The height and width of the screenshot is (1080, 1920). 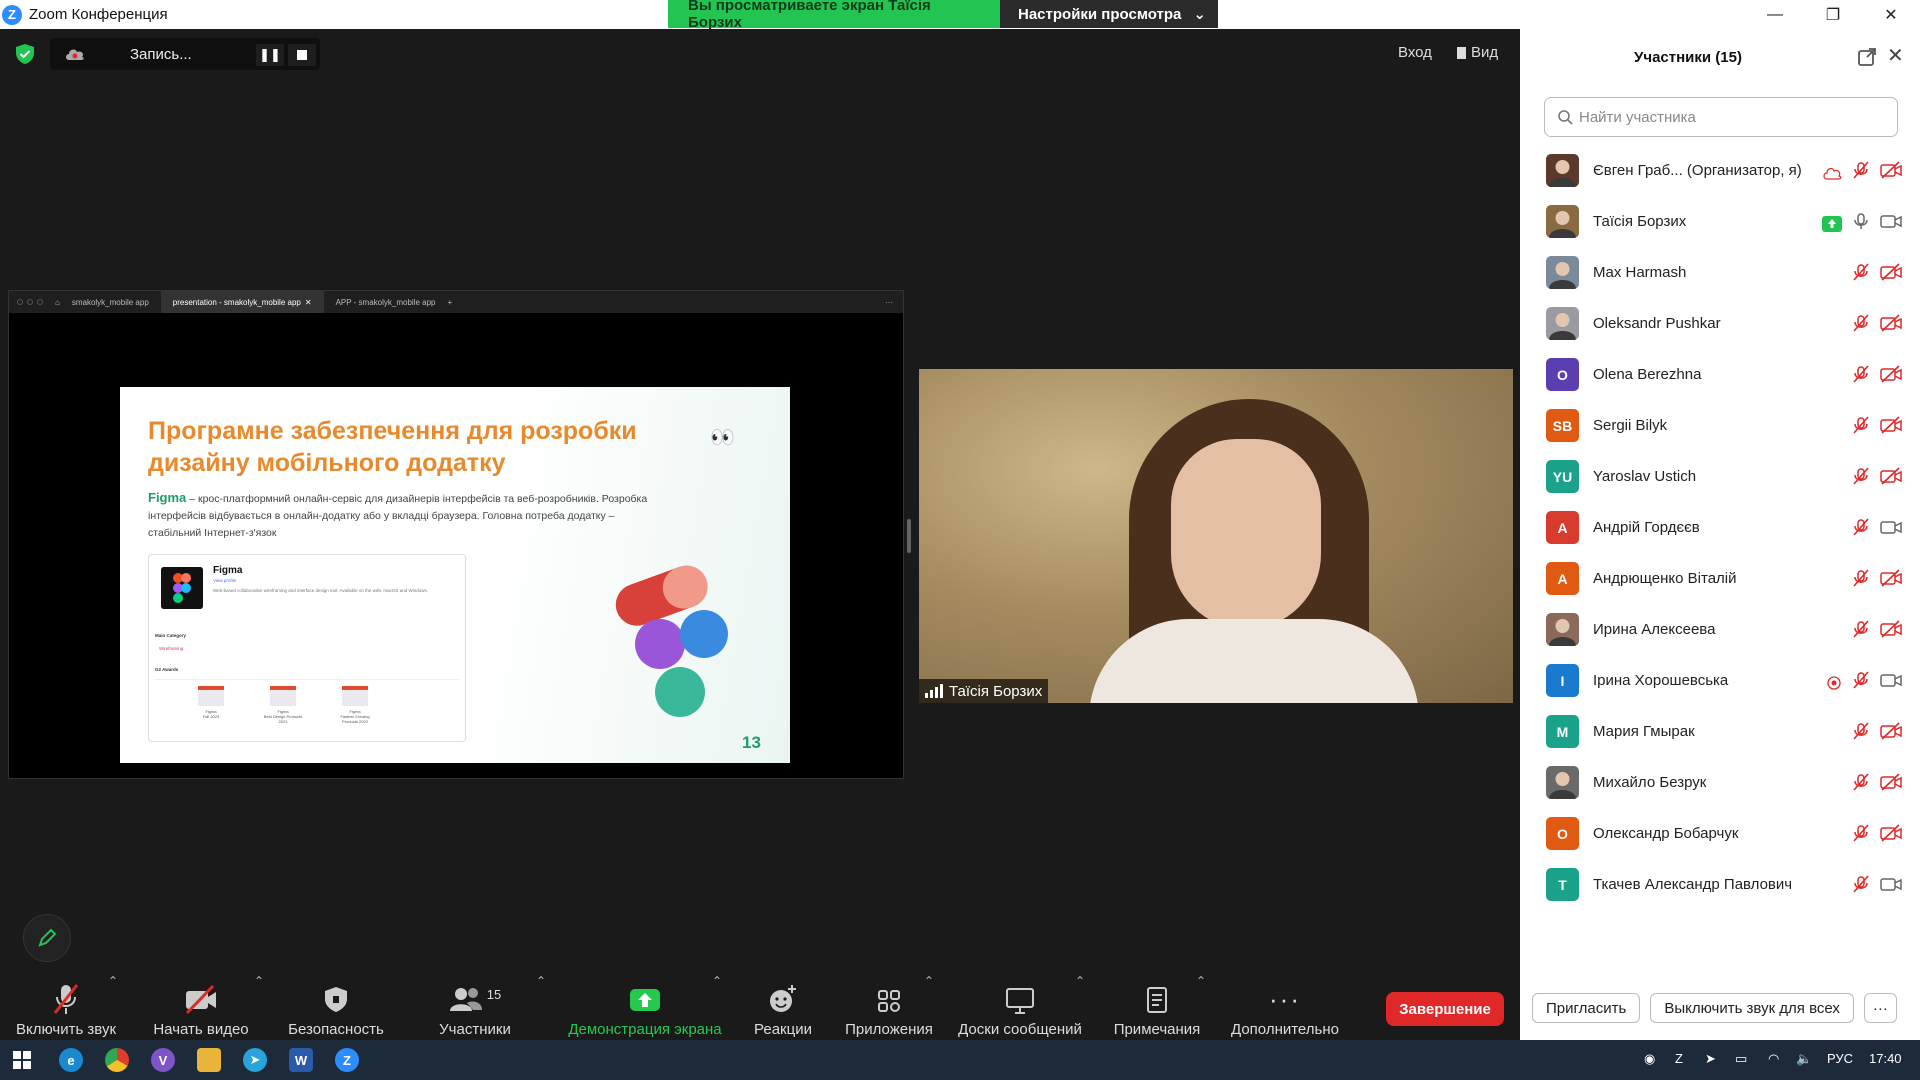 I want to click on viber-icon: V, so click(x=163, y=1060).